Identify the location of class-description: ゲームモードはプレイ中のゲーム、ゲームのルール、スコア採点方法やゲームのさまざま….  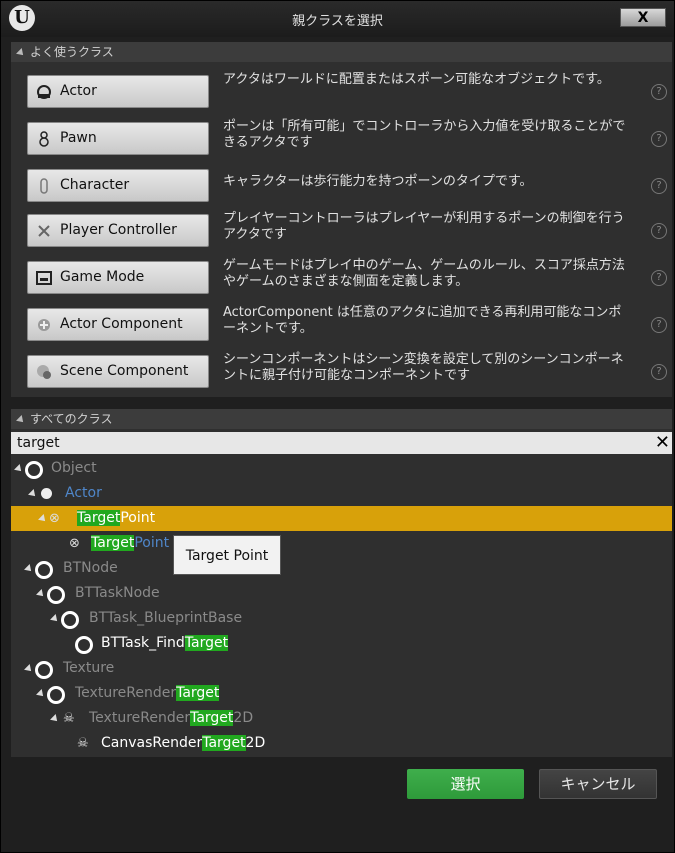
(424, 273).